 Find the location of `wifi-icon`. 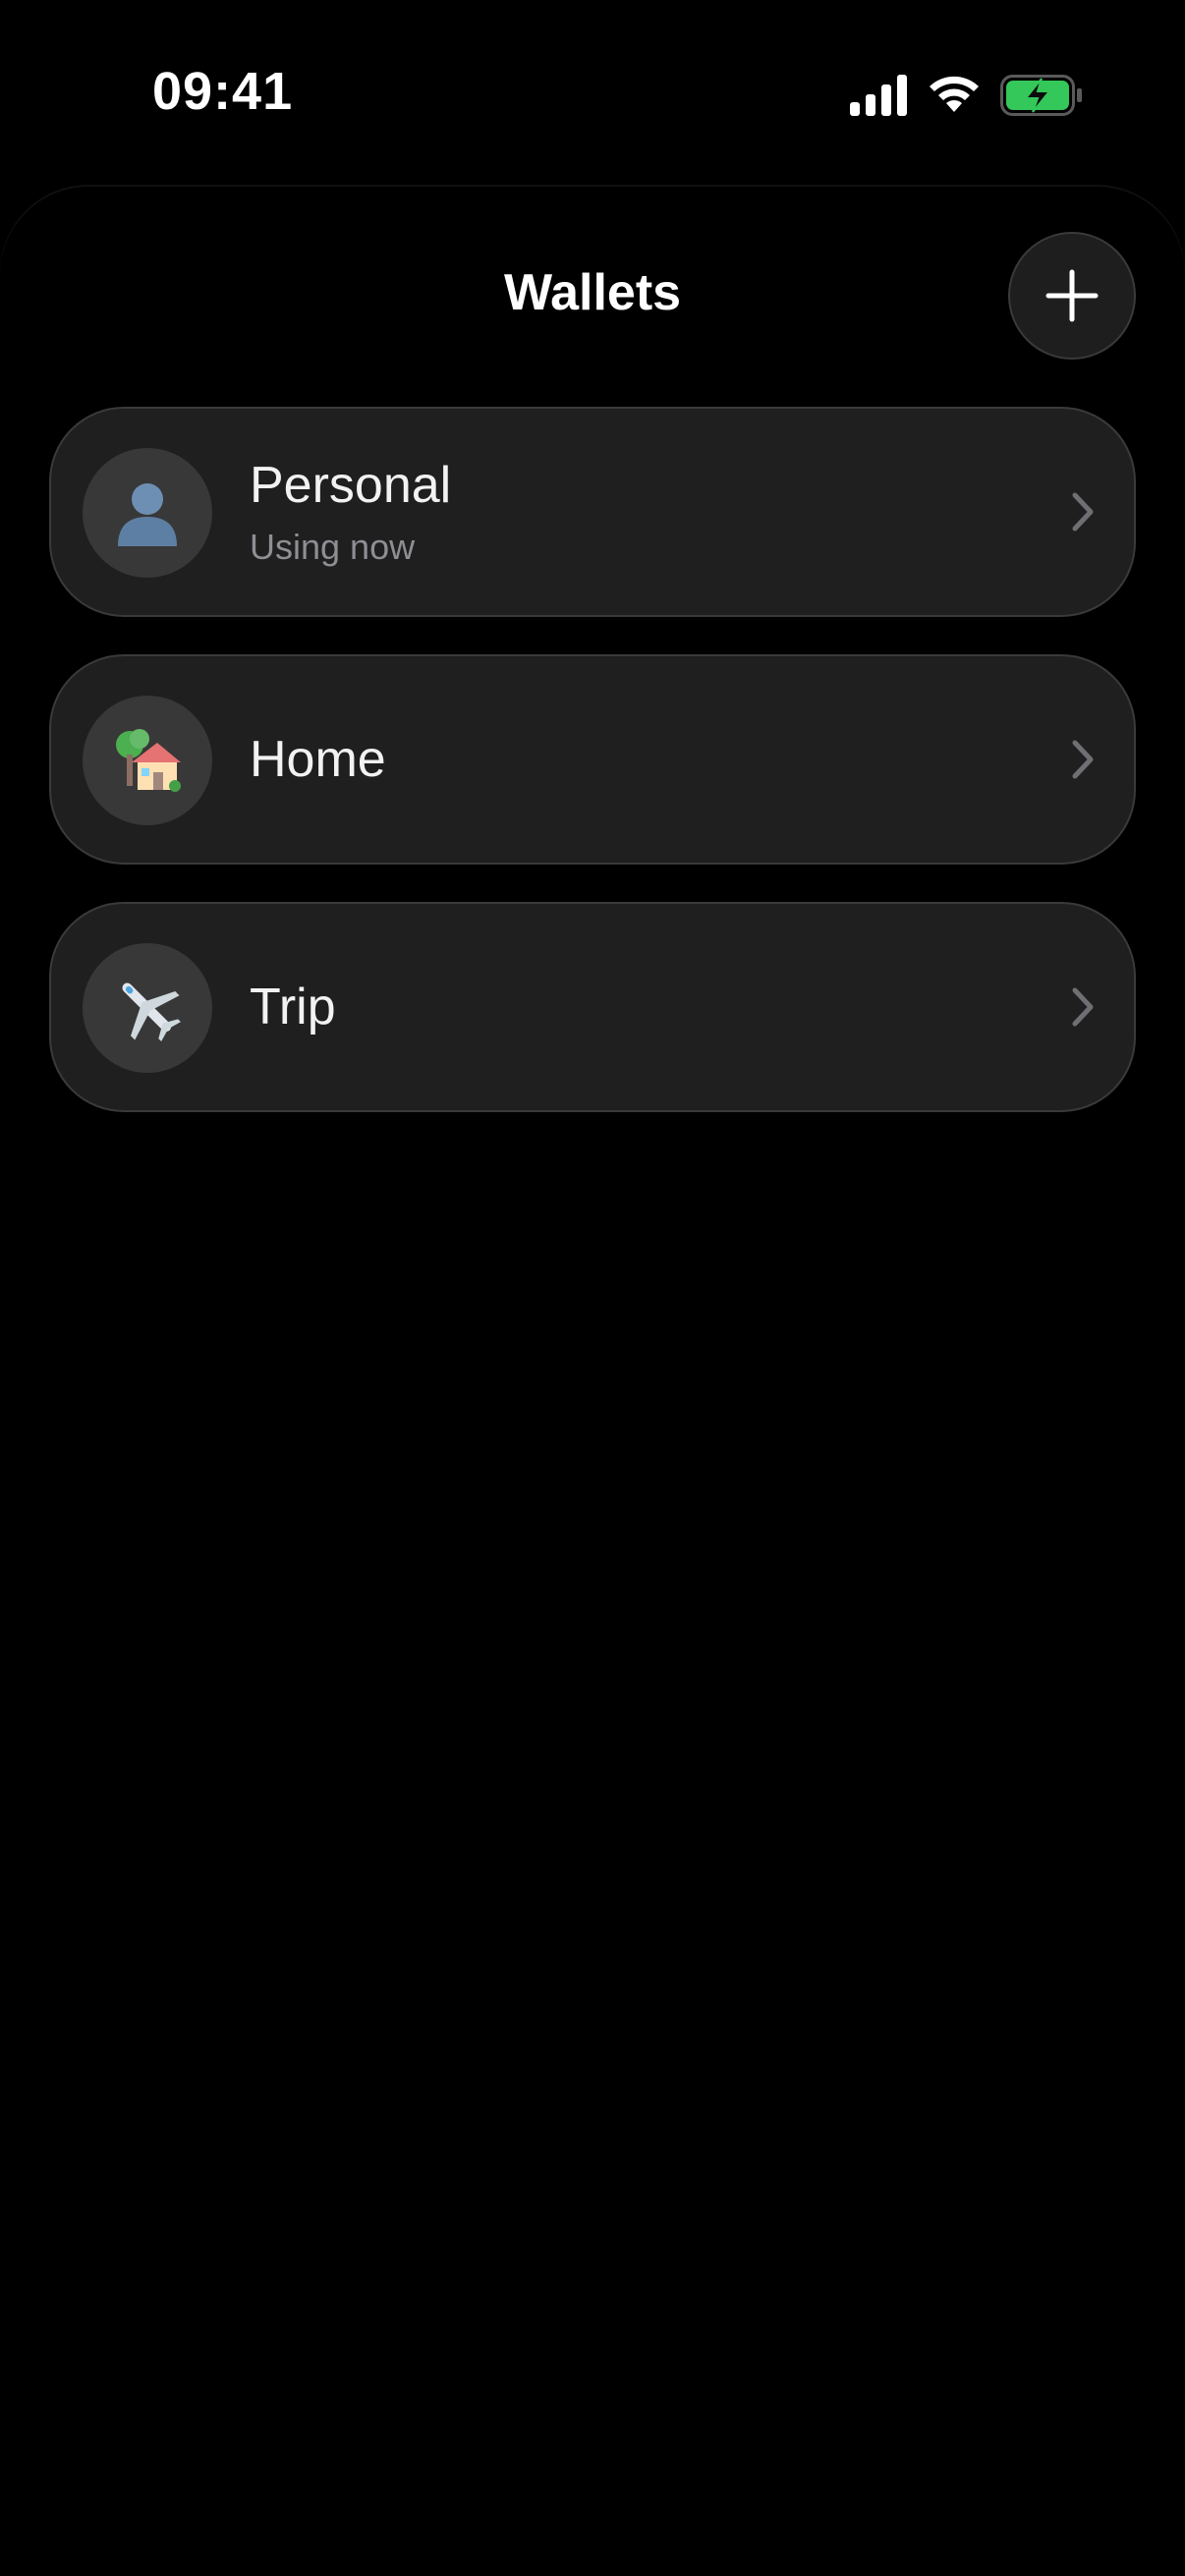

wifi-icon is located at coordinates (955, 94).